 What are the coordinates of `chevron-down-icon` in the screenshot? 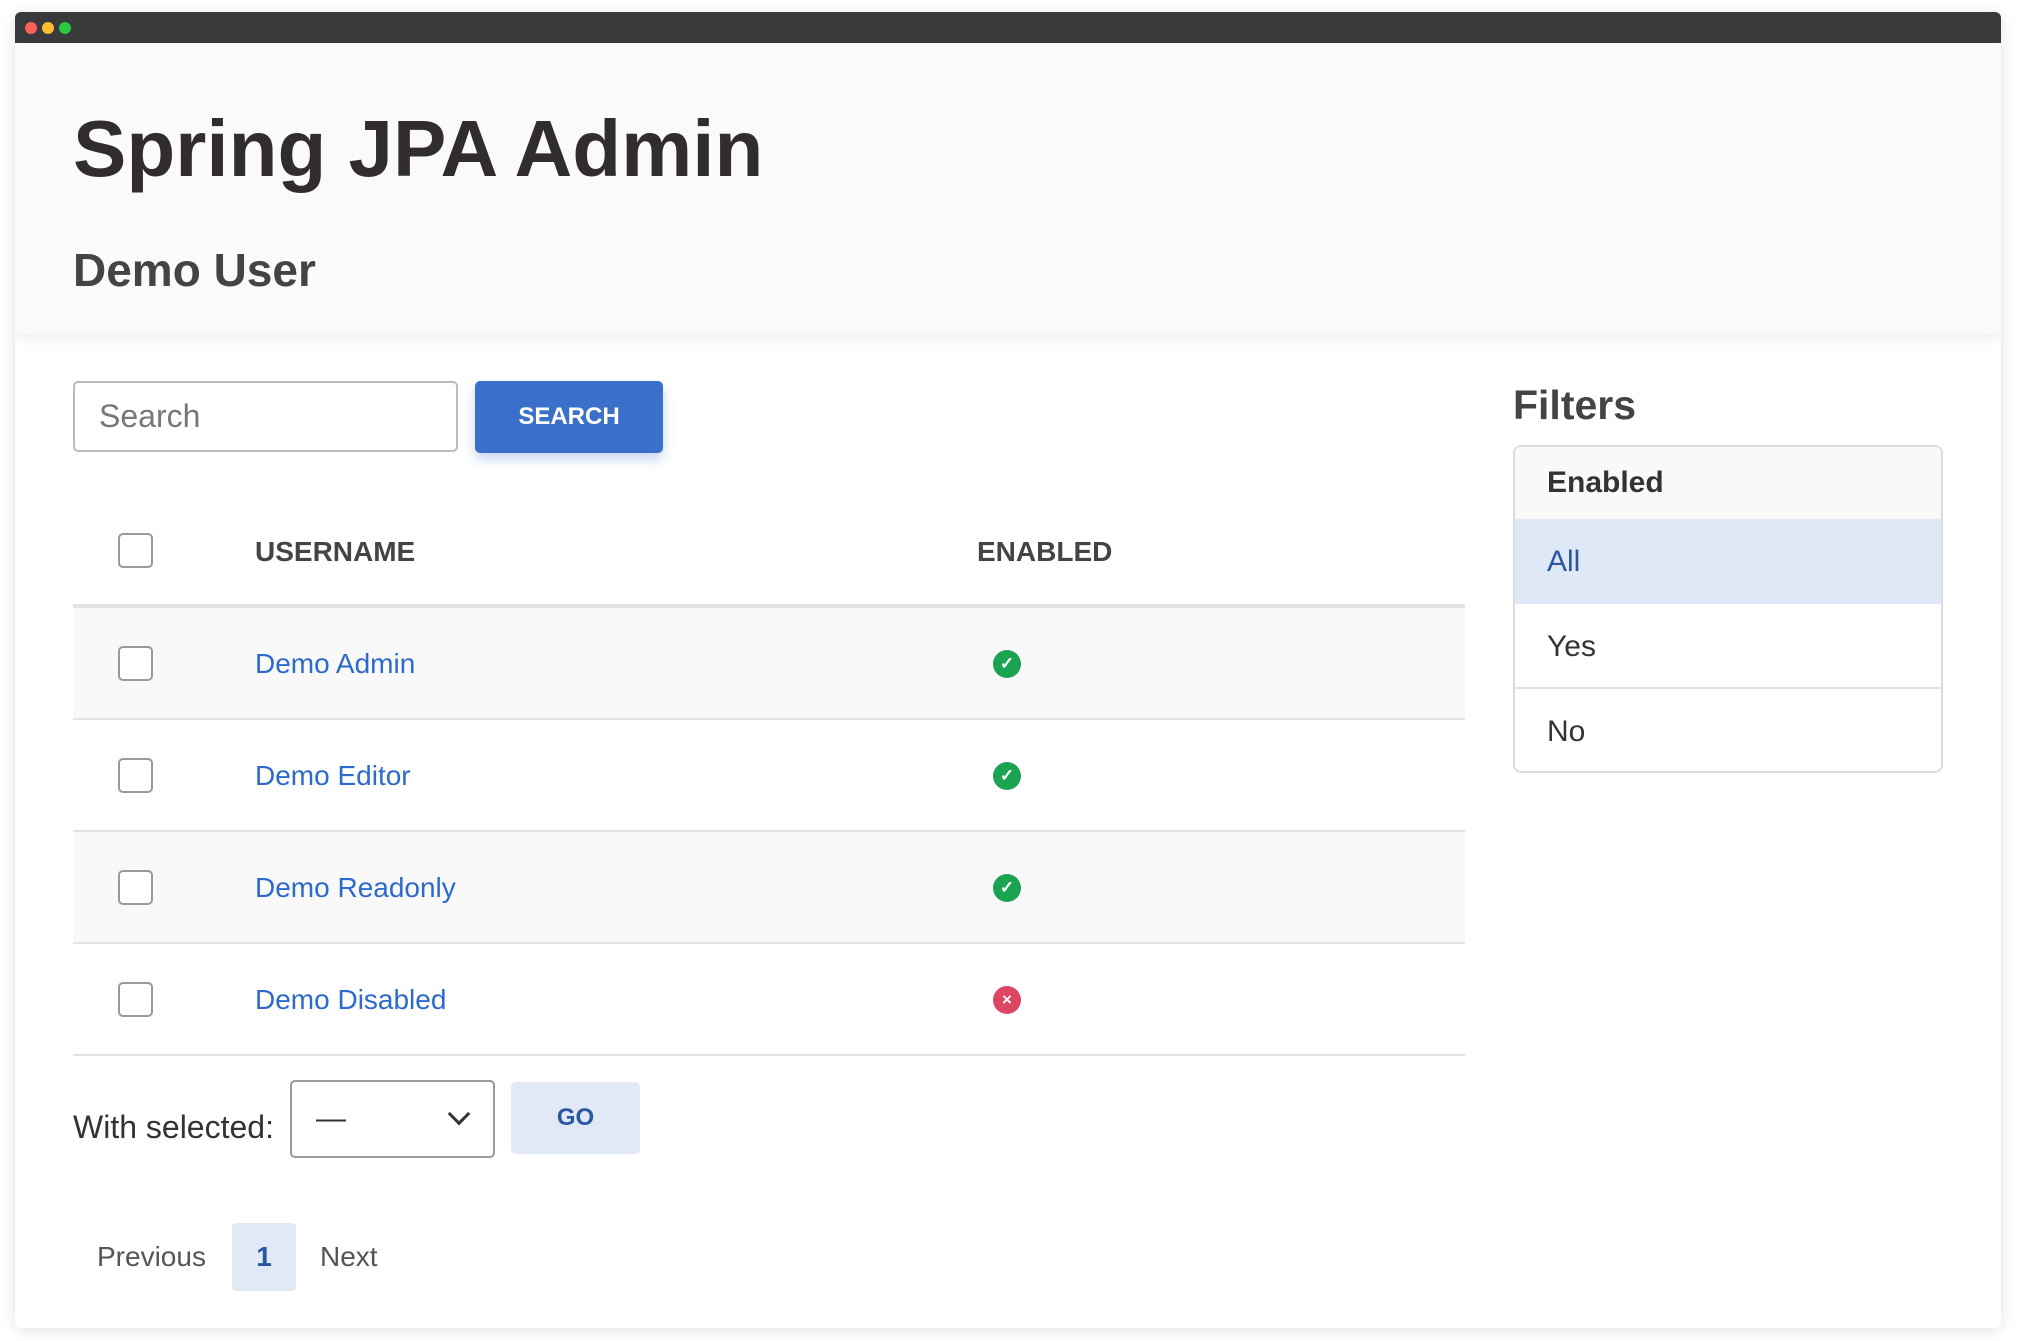 It's located at (459, 1114).